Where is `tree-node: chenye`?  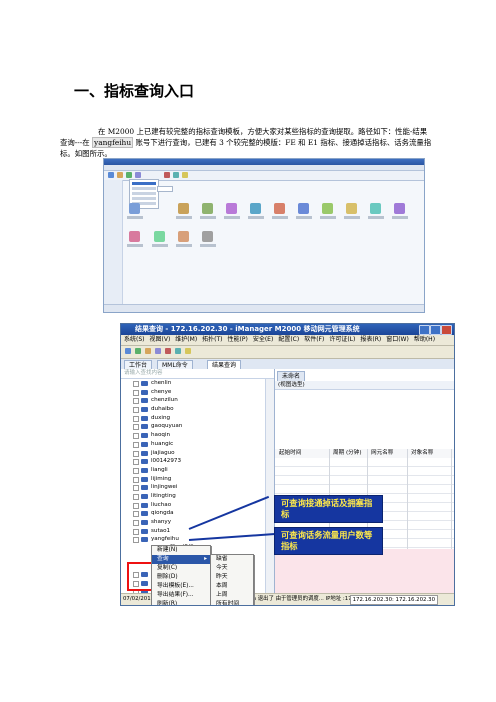
tree-node: chenye is located at coordinates (193, 392).